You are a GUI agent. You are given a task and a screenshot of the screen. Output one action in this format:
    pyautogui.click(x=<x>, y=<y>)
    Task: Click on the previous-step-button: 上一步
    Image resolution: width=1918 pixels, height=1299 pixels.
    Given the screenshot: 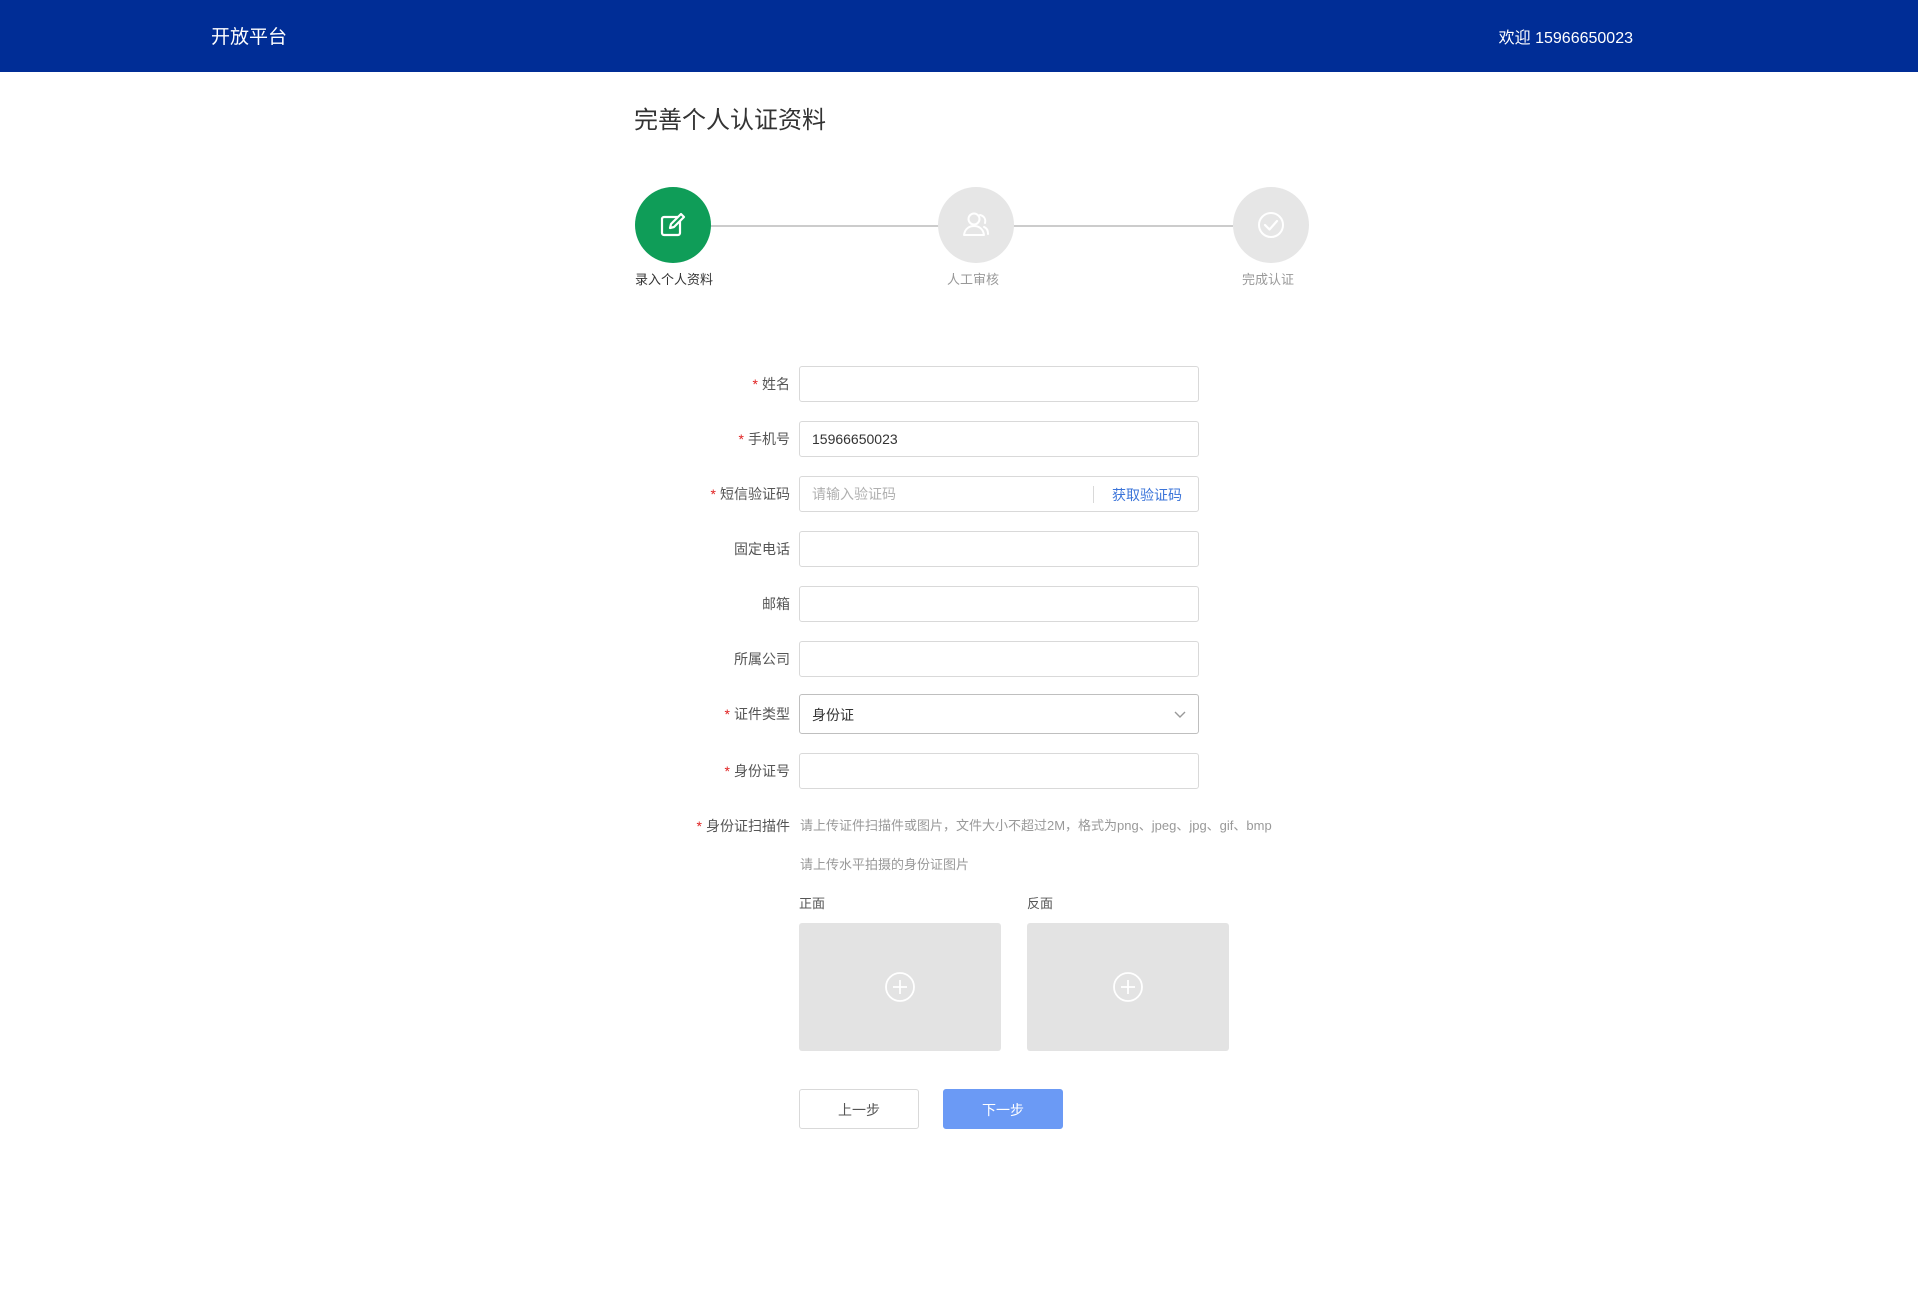 What is the action you would take?
    pyautogui.click(x=859, y=1109)
    